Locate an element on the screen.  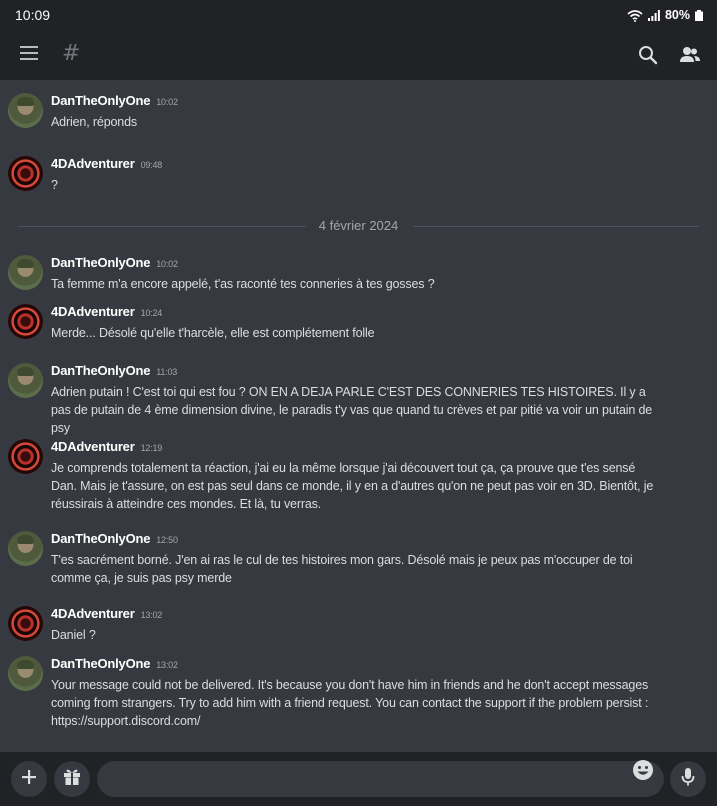
gift-icon is located at coordinates (72, 779).